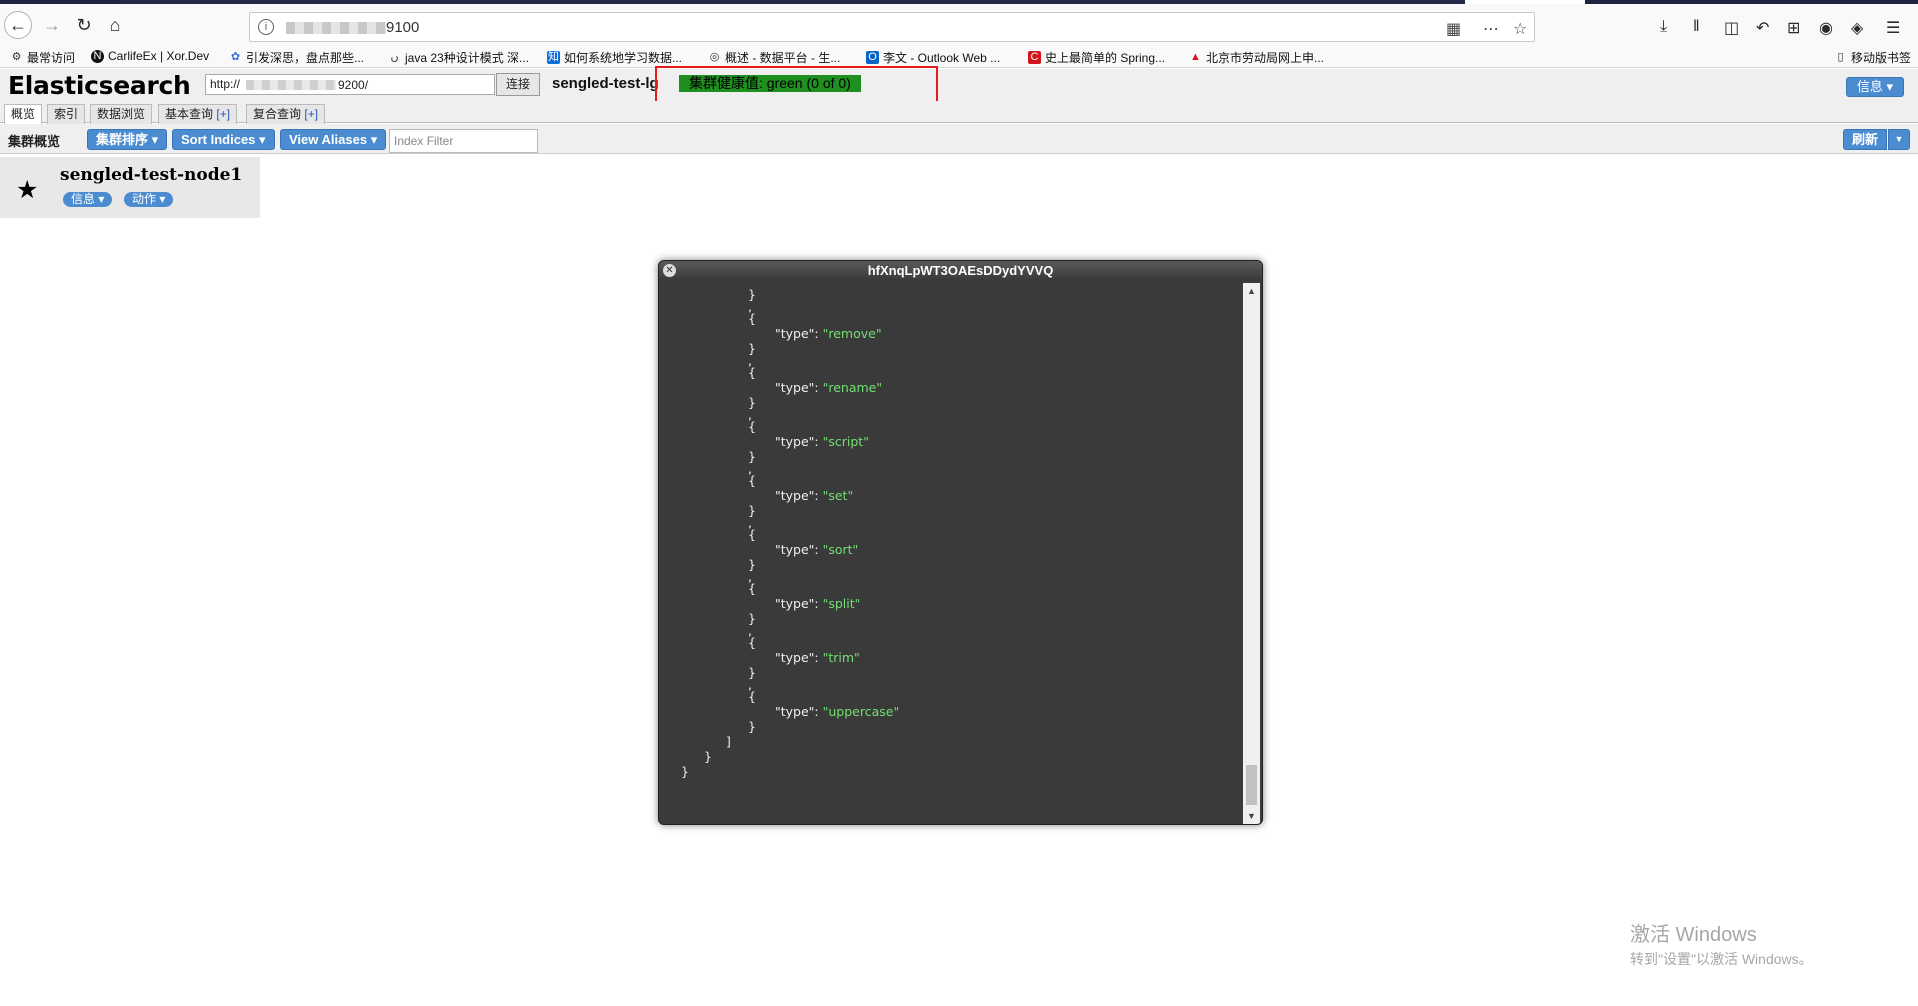 Image resolution: width=1918 pixels, height=1006 pixels. What do you see at coordinates (840, 549) in the screenshot?
I see `json-string-value: "sort"` at bounding box center [840, 549].